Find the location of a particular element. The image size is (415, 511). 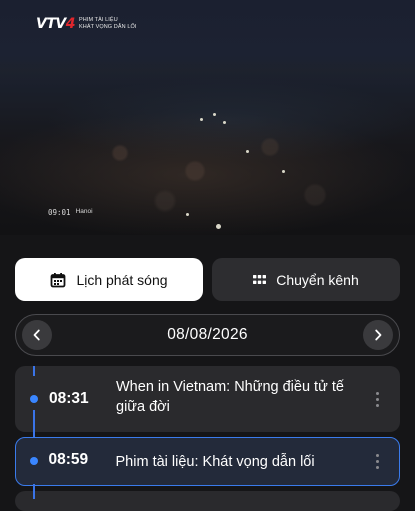

previous-date-button is located at coordinates (37, 335).